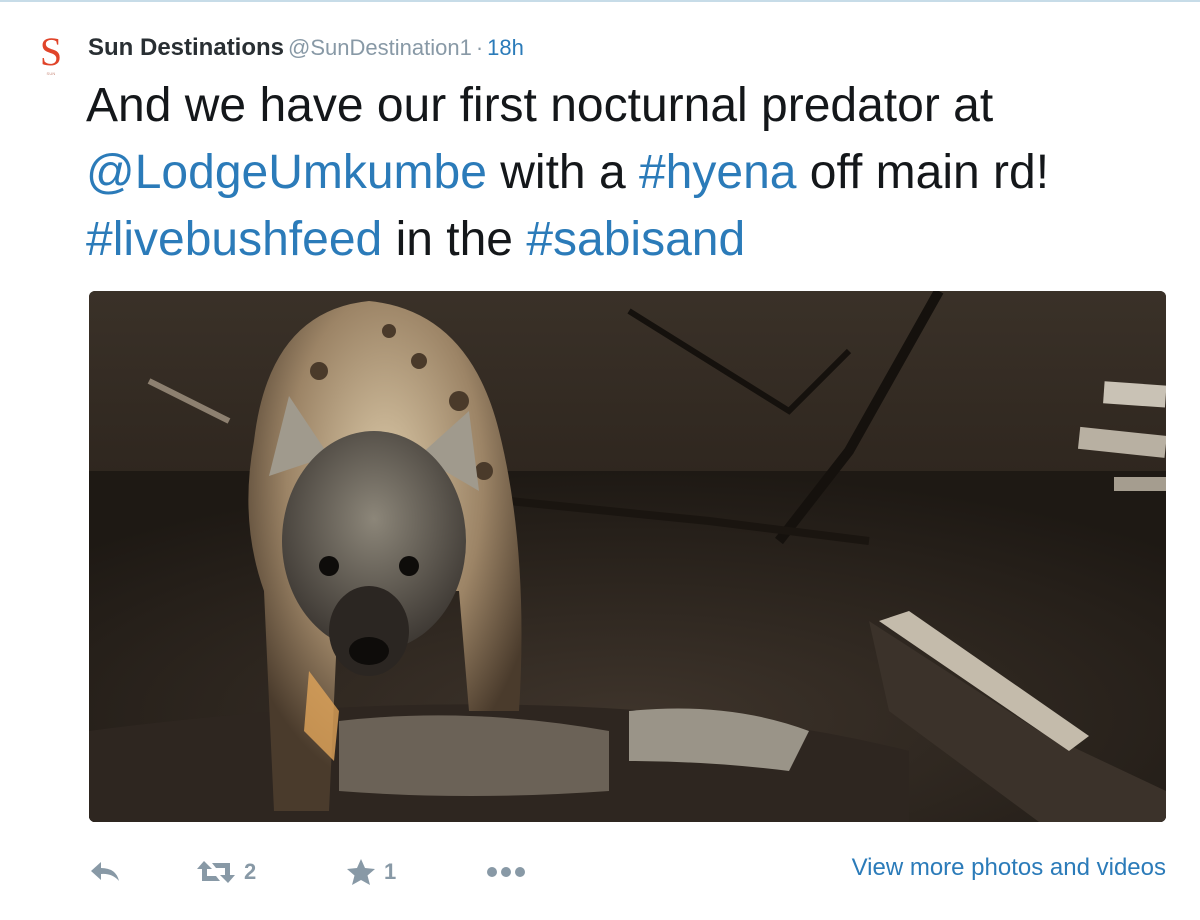 The image size is (1200, 920). Describe the element at coordinates (216, 872) in the screenshot. I see `retweet-icon` at that location.